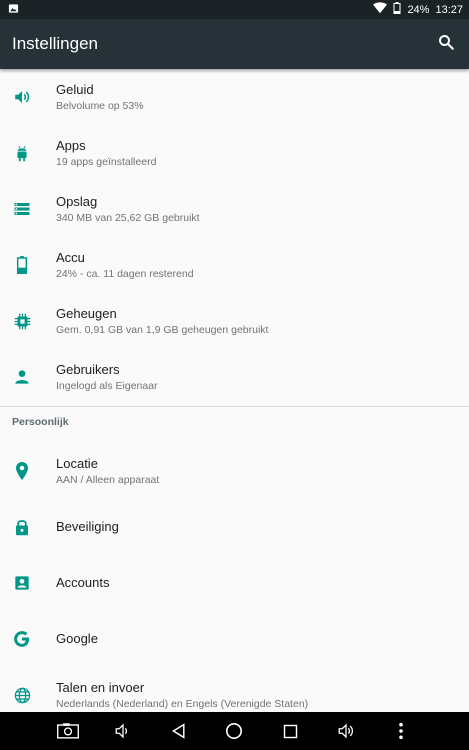 This screenshot has height=750, width=469. What do you see at coordinates (68, 731) in the screenshot?
I see `screenshot-icon` at bounding box center [68, 731].